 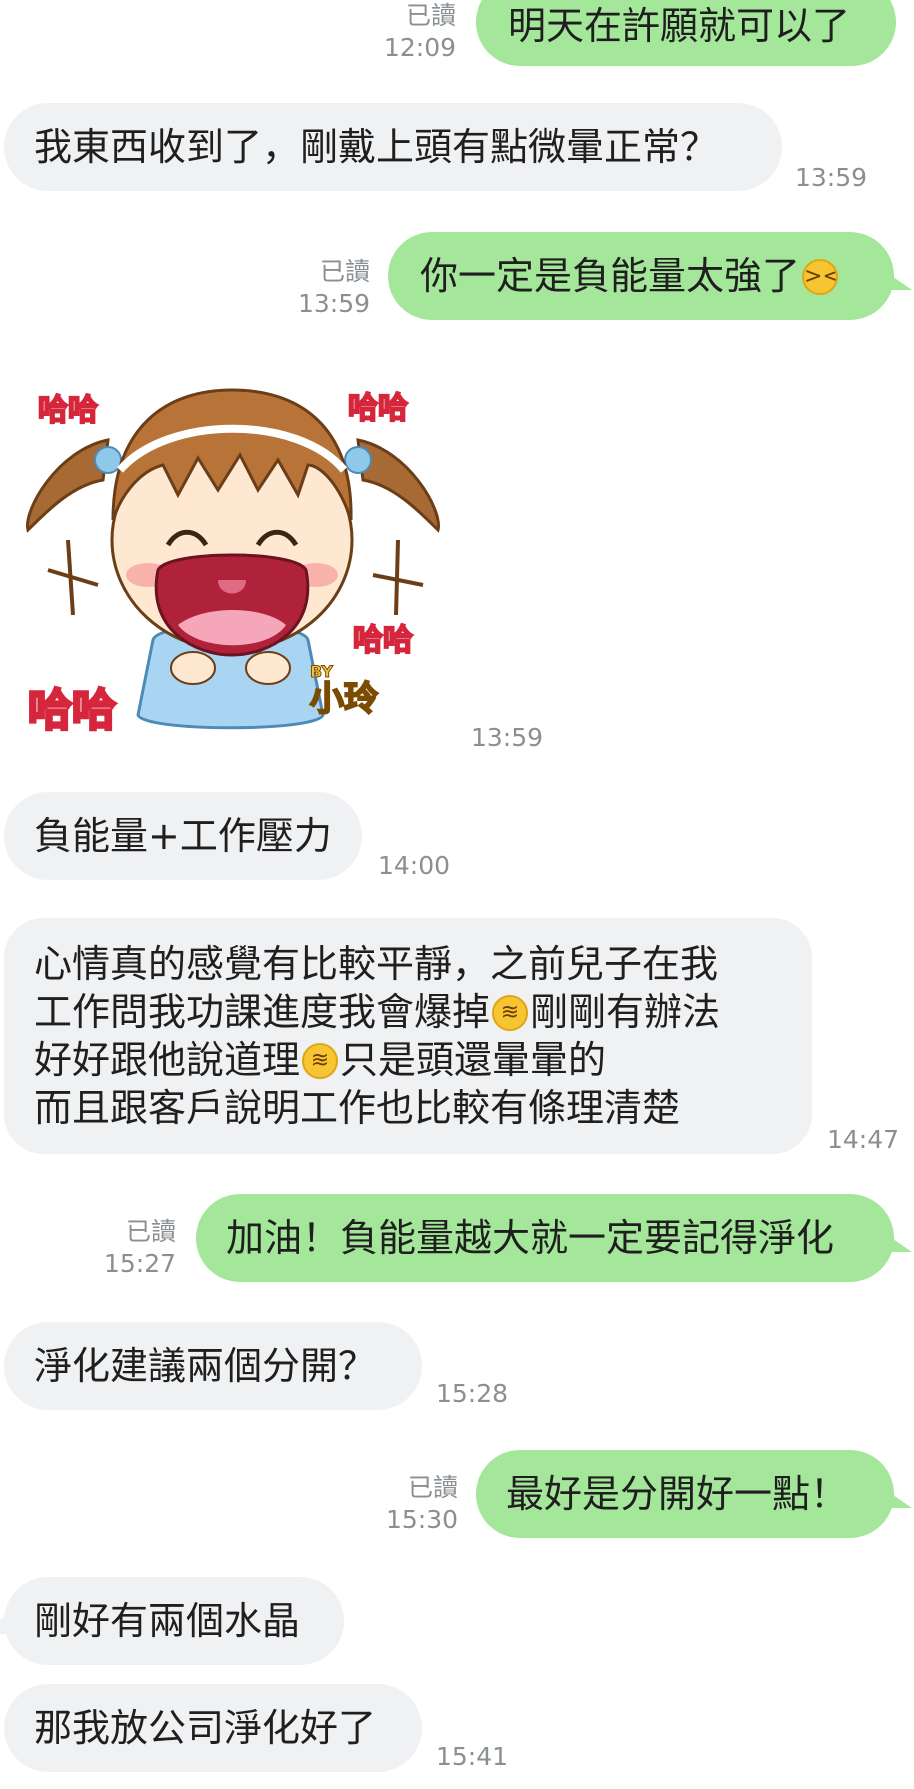 I want to click on message-line: 好好跟他說道理 ≋ 只是頭還暈暈的, so click(x=408, y=1060).